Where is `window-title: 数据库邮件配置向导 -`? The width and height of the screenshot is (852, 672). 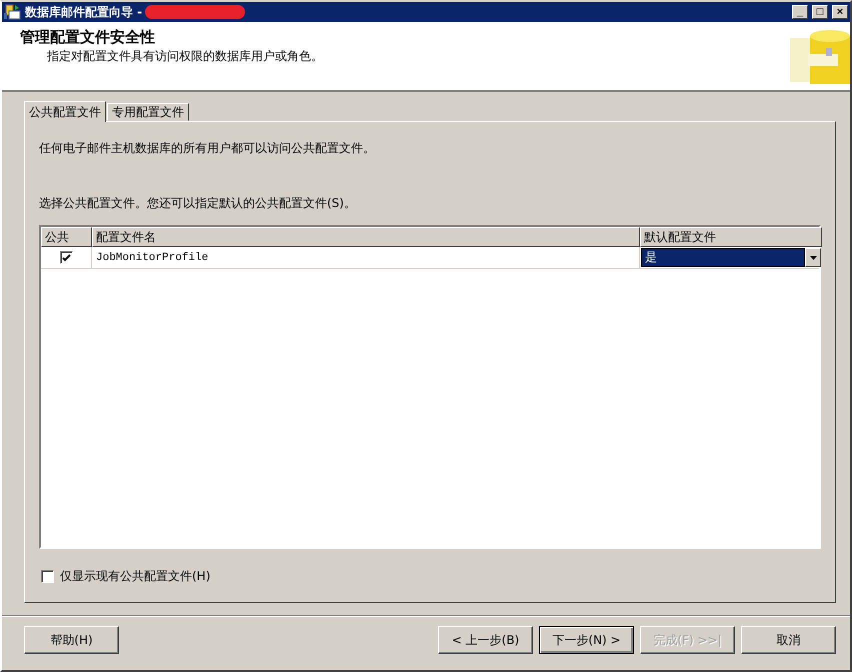
window-title: 数据库邮件配置向导 - is located at coordinates (83, 12).